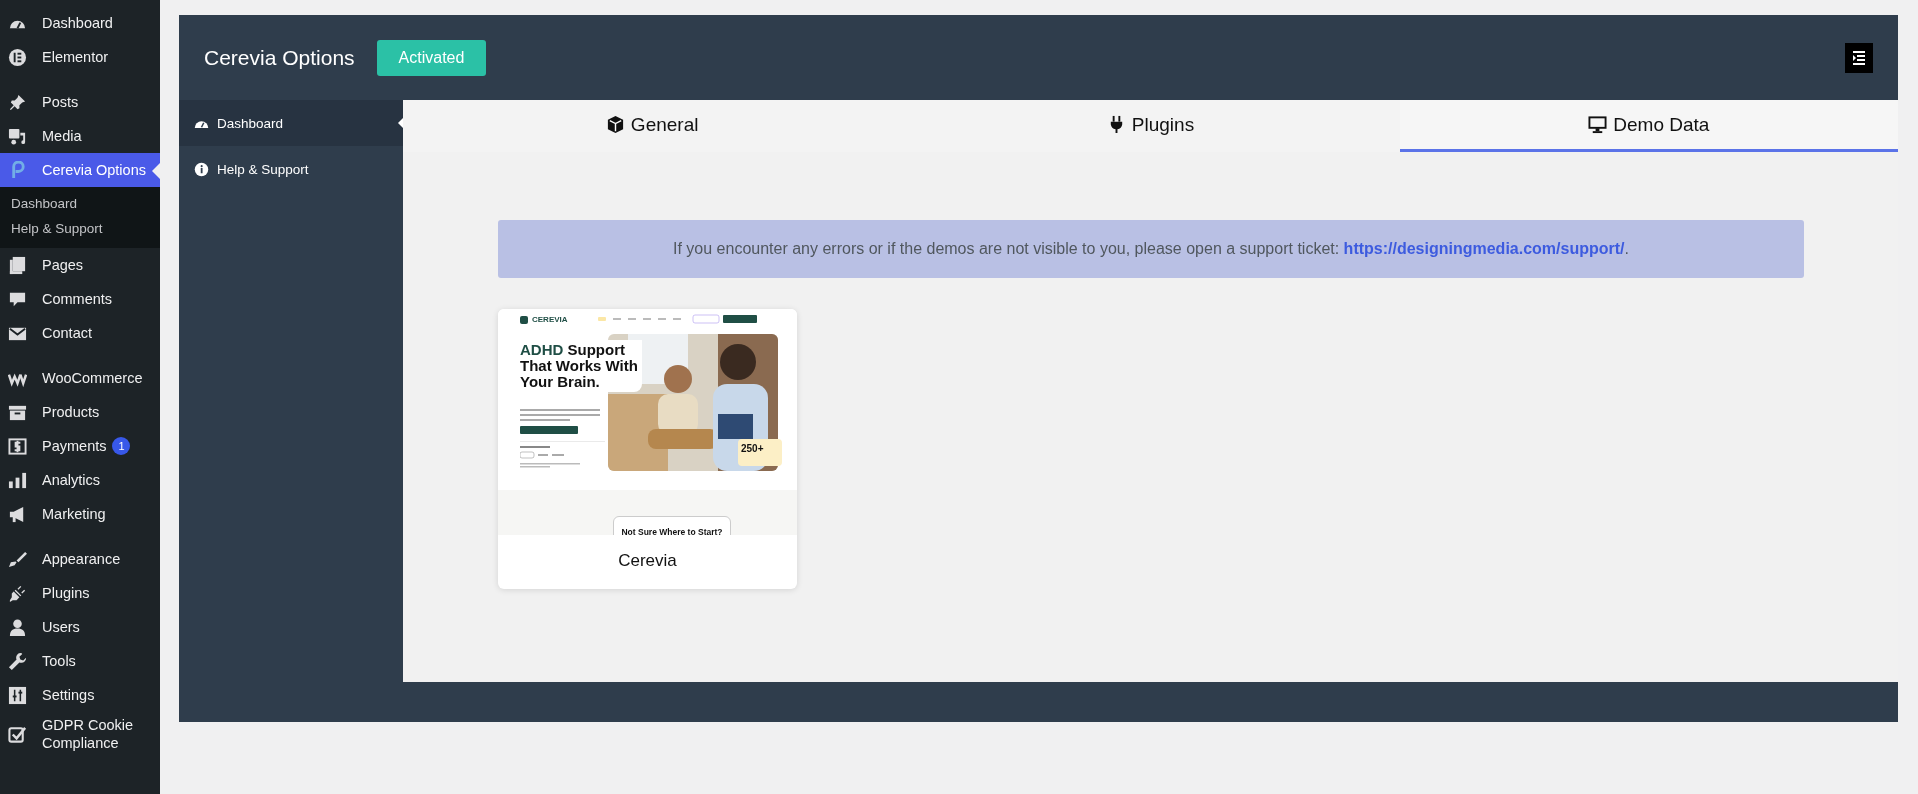 This screenshot has height=794, width=1918. Describe the element at coordinates (17, 136) in the screenshot. I see `media-icon` at that location.